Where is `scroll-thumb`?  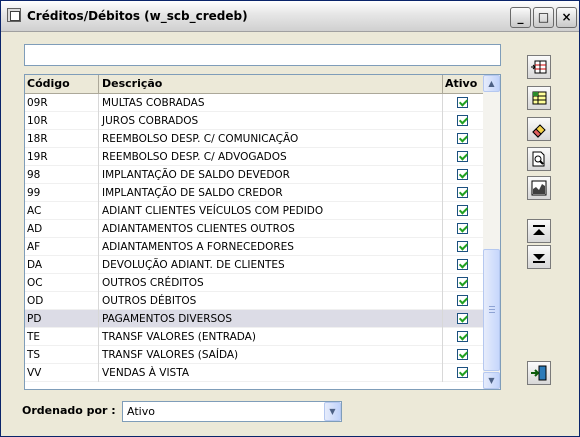
scroll-thumb is located at coordinates (491, 310).